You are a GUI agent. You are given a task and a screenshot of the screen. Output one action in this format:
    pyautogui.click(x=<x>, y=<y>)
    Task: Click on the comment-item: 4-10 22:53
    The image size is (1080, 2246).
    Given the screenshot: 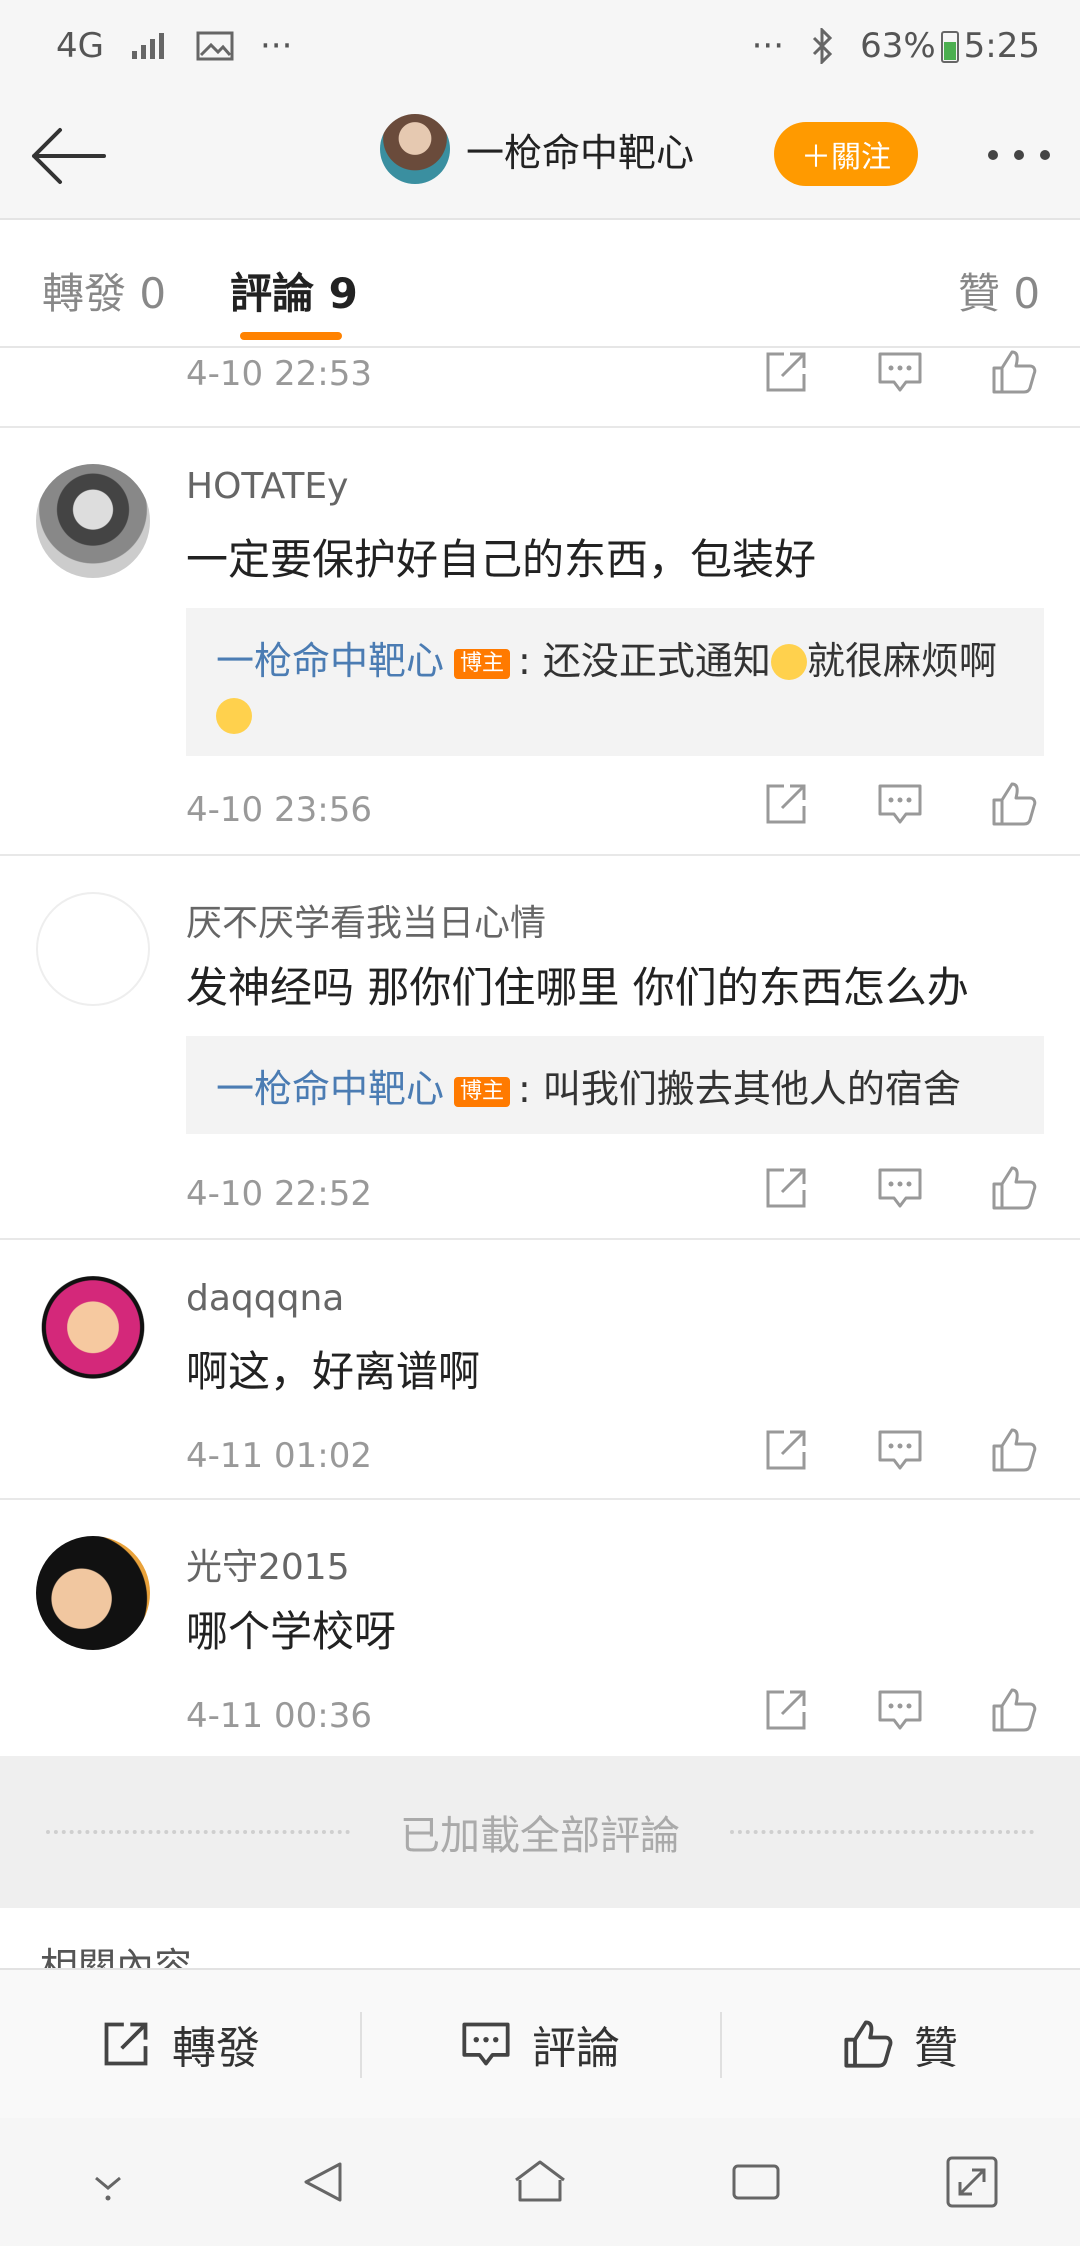 What is the action you would take?
    pyautogui.click(x=540, y=388)
    